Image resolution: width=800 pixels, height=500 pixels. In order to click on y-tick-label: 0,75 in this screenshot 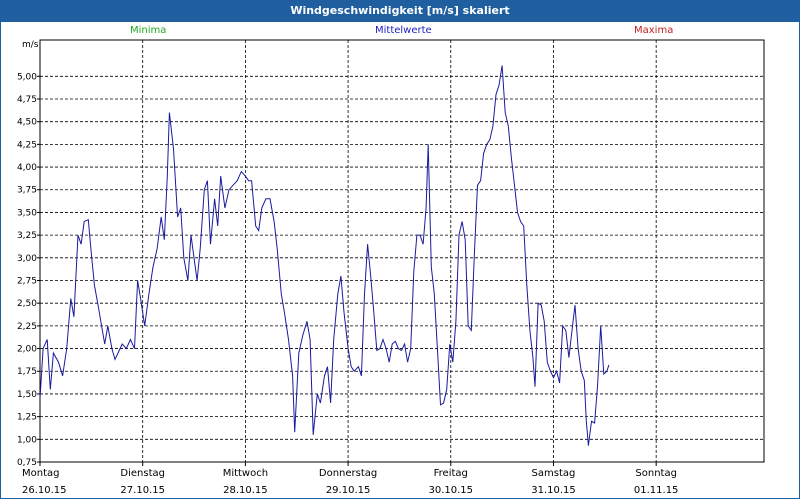, I will do `click(27, 463)`.